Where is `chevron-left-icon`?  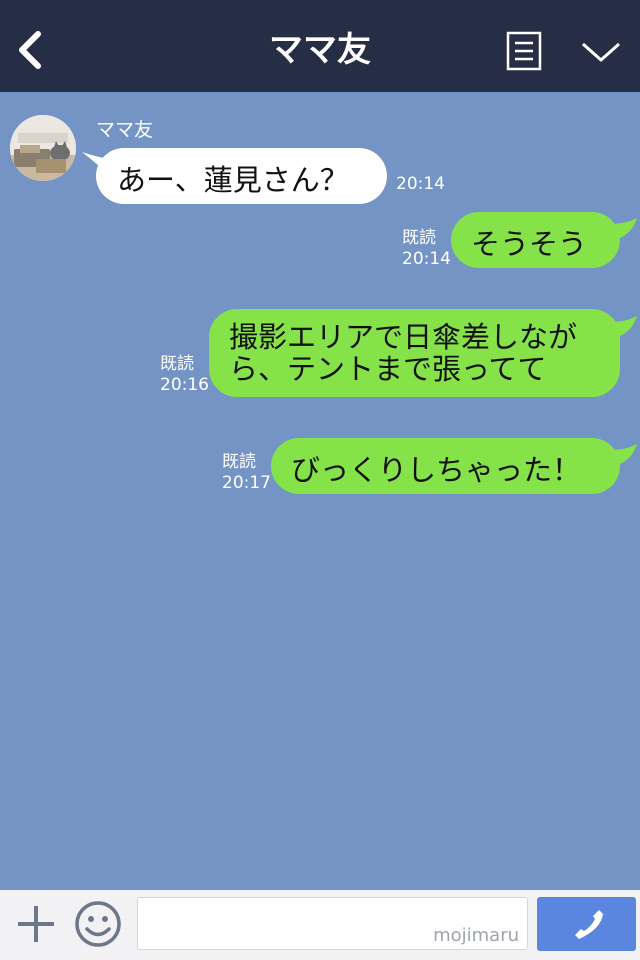 chevron-left-icon is located at coordinates (31, 50).